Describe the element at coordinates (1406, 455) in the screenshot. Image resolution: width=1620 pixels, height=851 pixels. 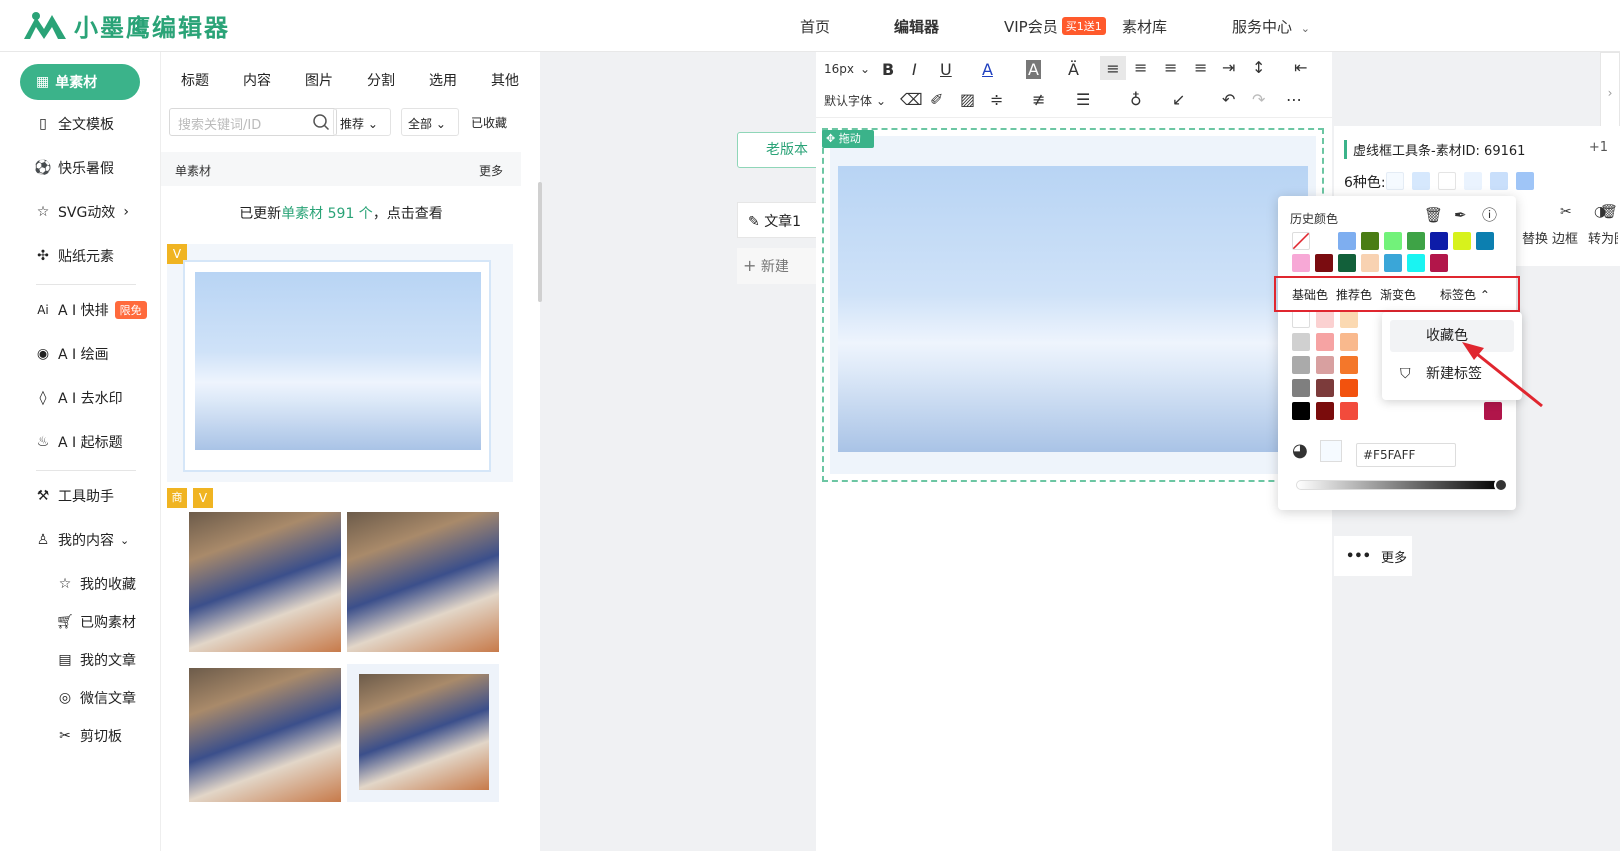
I see `hex-input: #F5FAFF` at that location.